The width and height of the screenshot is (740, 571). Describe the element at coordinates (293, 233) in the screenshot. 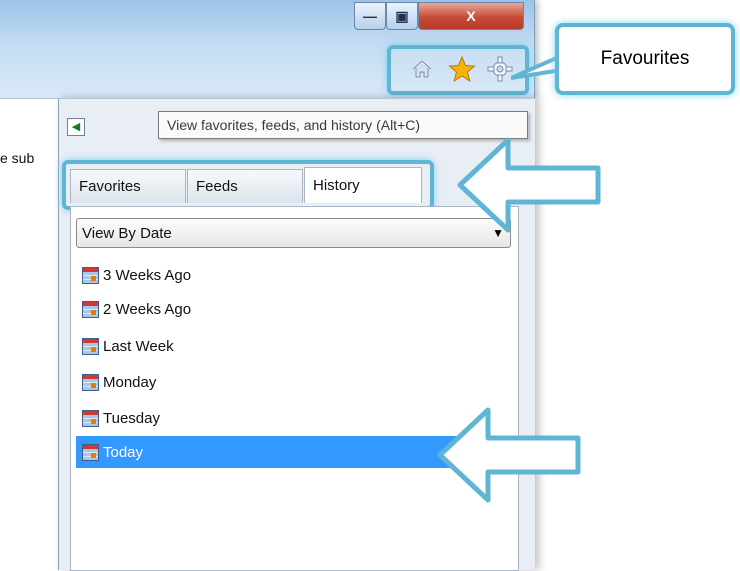

I see `view-by-dropdown: View By Date ▼` at that location.